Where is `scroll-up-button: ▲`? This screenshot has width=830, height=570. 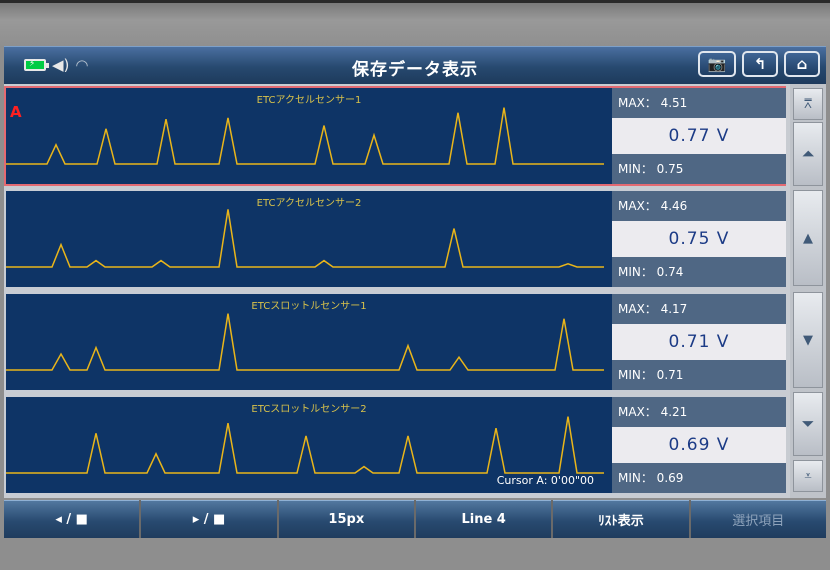
scroll-up-button: ▲ is located at coordinates (808, 238).